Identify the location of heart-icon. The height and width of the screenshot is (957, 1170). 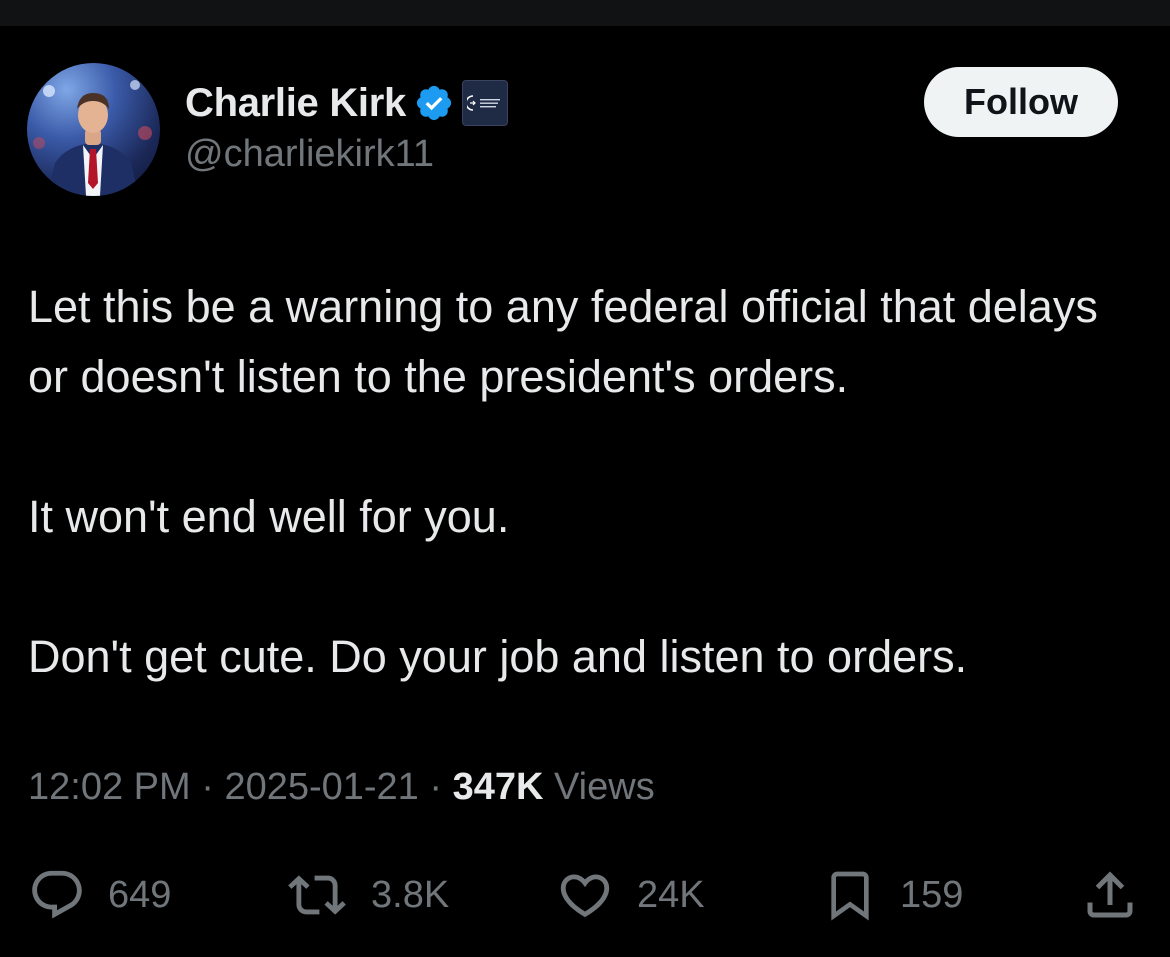
(585, 896).